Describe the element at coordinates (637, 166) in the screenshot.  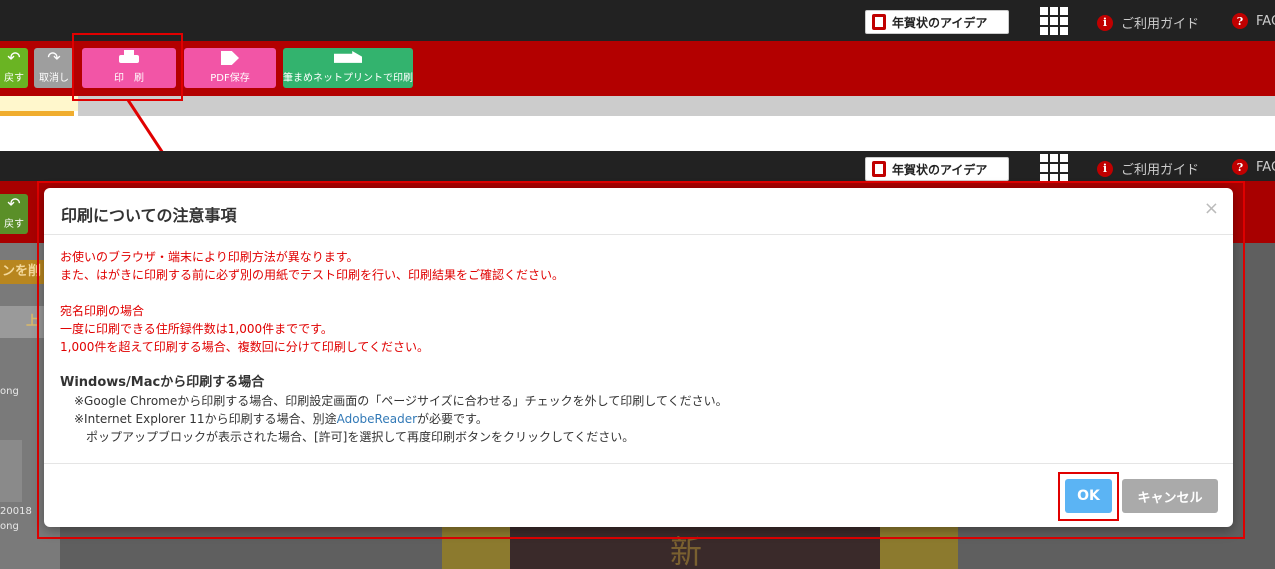
I see `second-header` at that location.